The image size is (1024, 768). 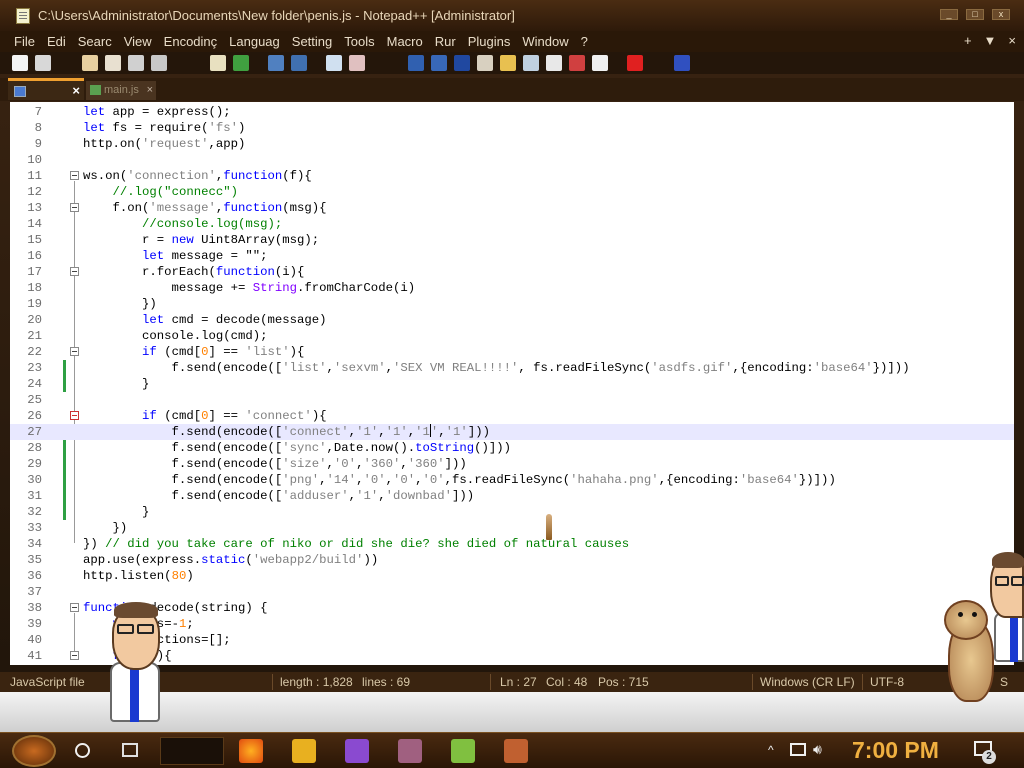 What do you see at coordinates (975, 14) in the screenshot?
I see `maximize-button: □` at bounding box center [975, 14].